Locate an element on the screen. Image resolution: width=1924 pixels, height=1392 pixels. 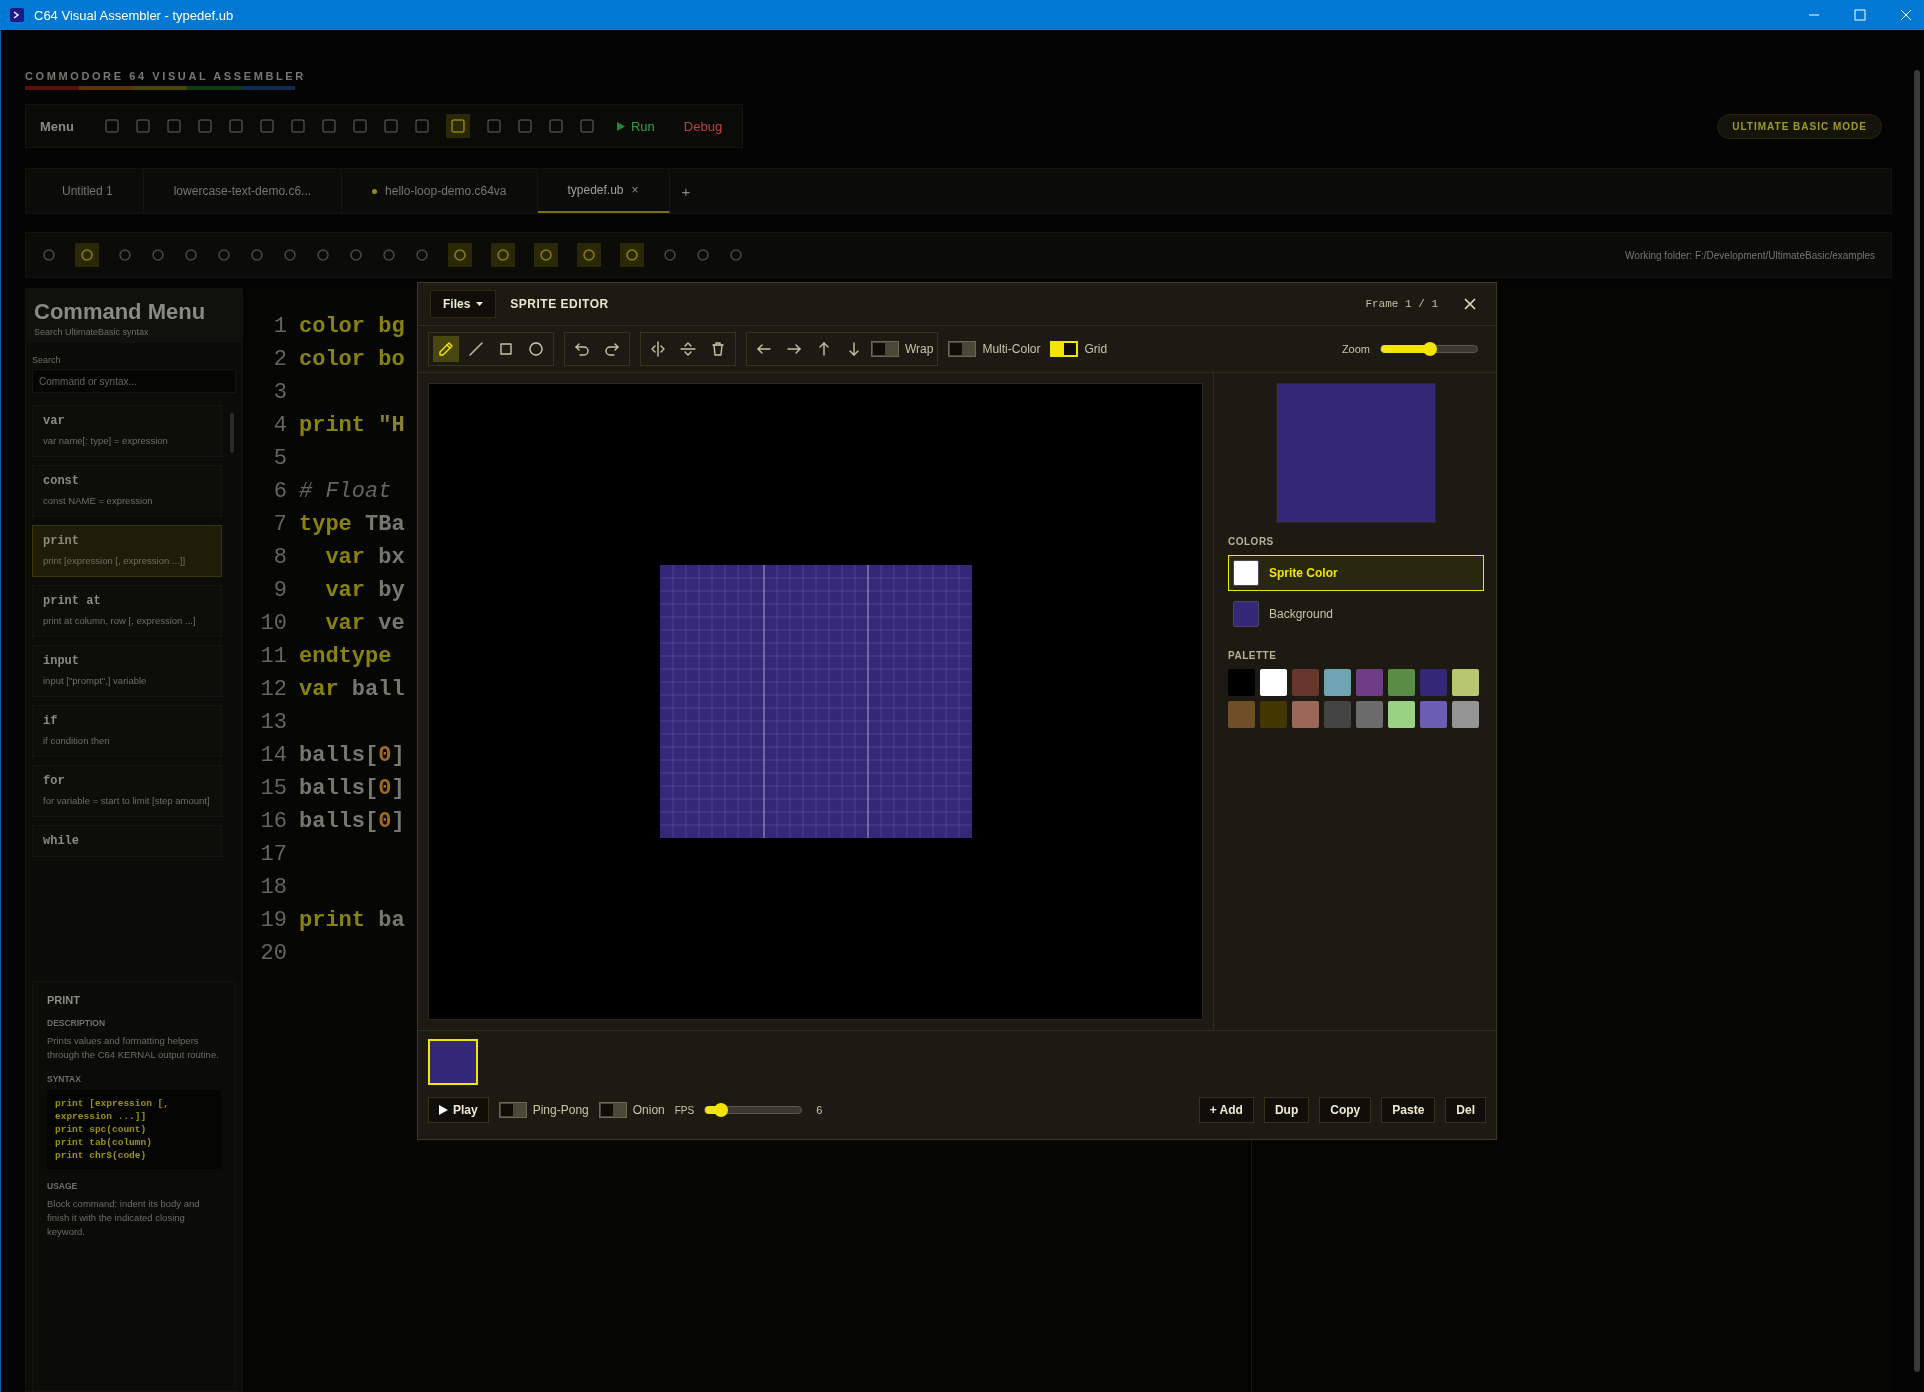
line-number: 1 is located at coordinates (279, 326).